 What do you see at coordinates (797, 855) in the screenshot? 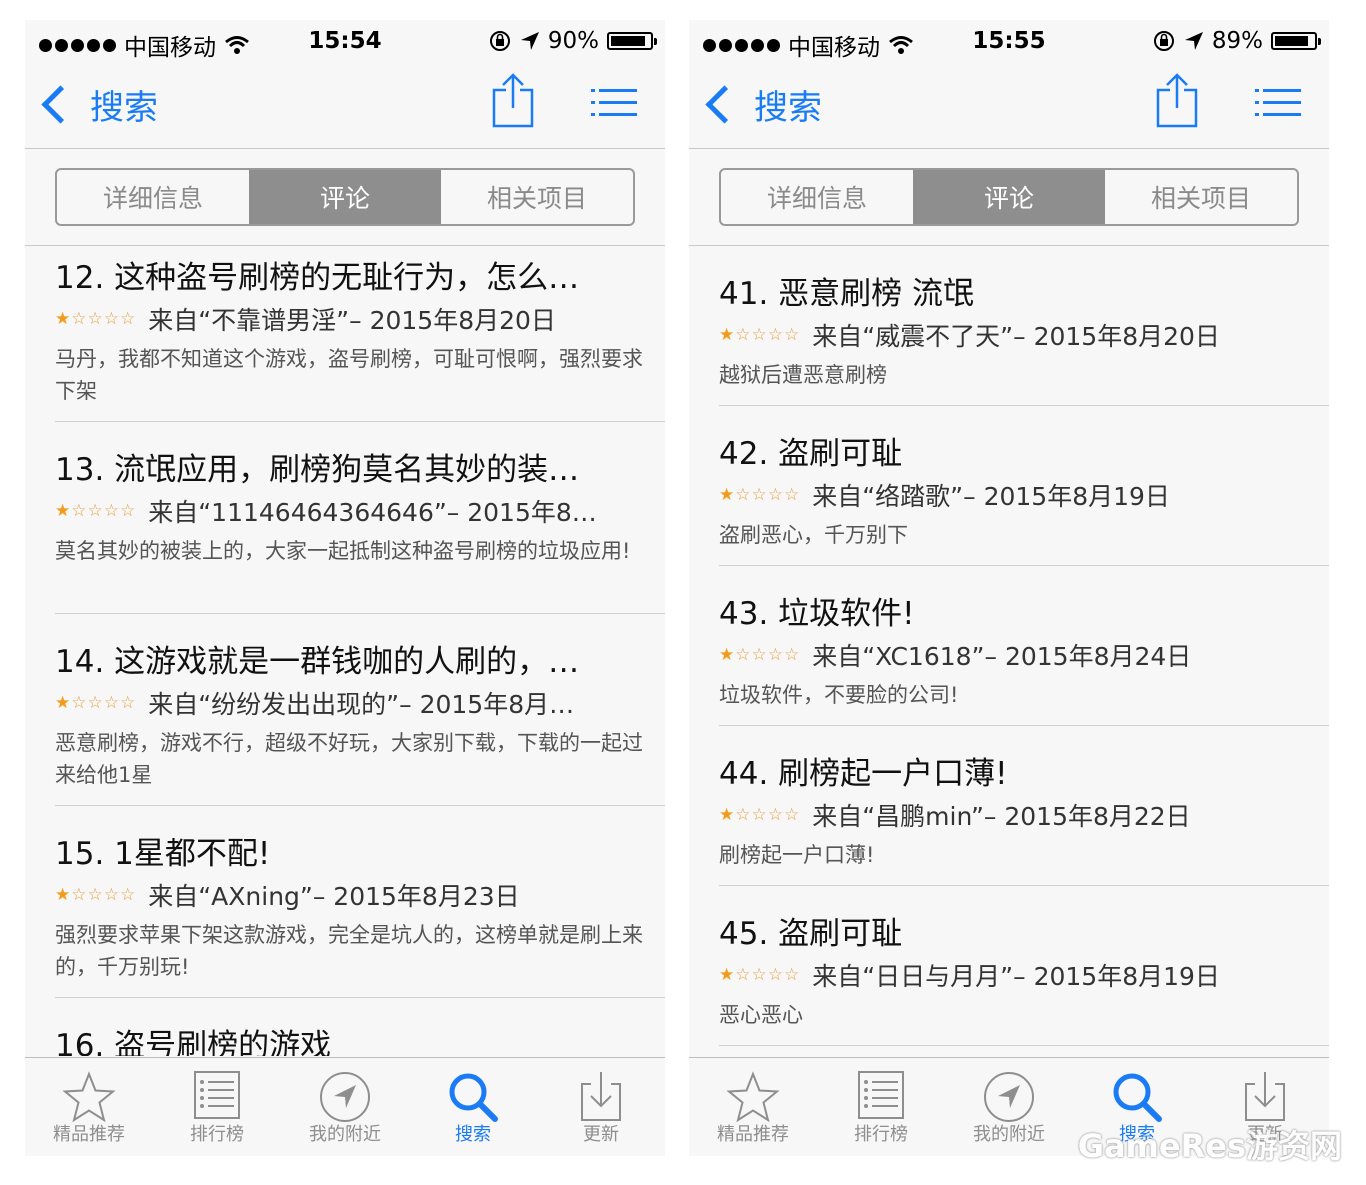
I see `review-body: 刷榜起一户口薄!` at bounding box center [797, 855].